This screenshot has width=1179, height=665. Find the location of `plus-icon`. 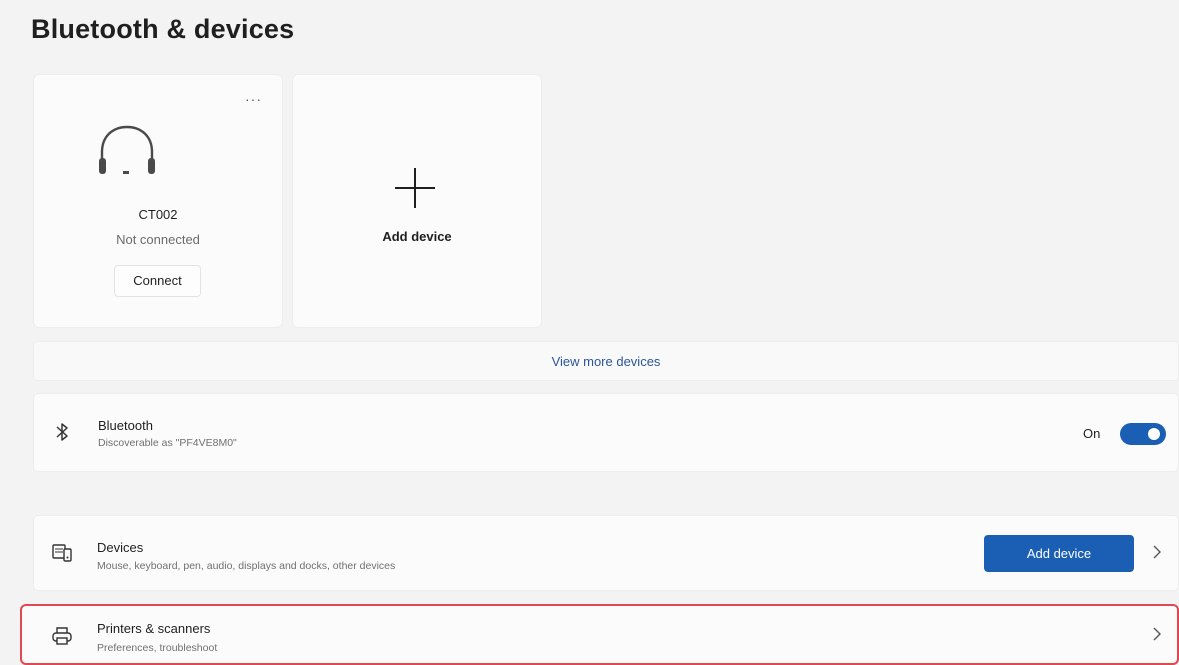

plus-icon is located at coordinates (415, 188).